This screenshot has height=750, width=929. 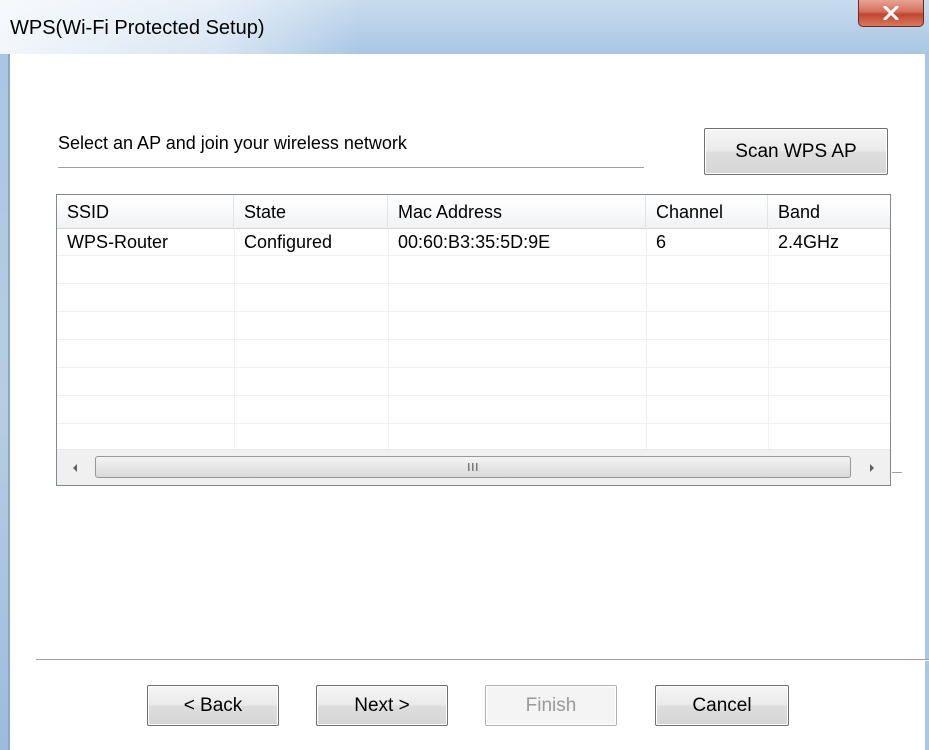 What do you see at coordinates (551, 705) in the screenshot?
I see `finish-button: Finish` at bounding box center [551, 705].